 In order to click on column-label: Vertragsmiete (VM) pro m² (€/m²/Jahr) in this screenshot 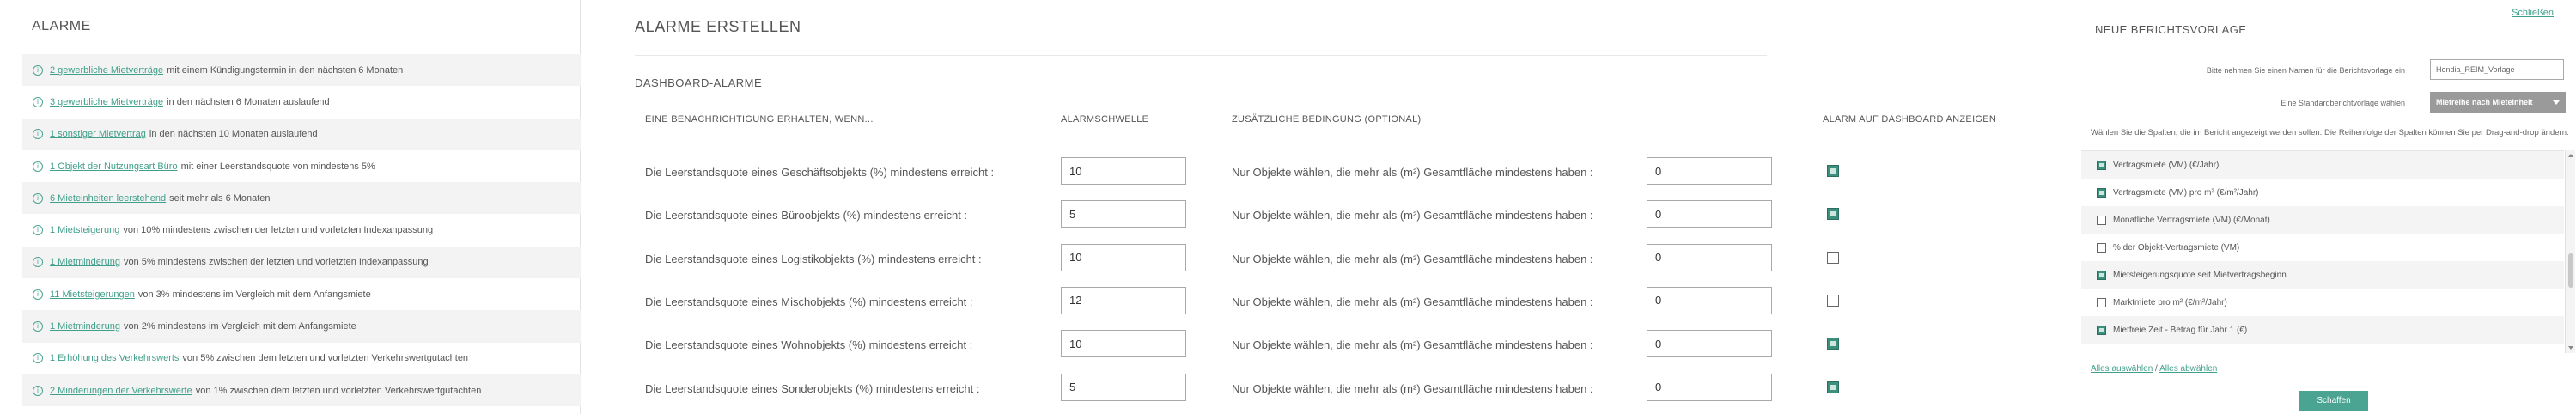, I will do `click(2186, 192)`.